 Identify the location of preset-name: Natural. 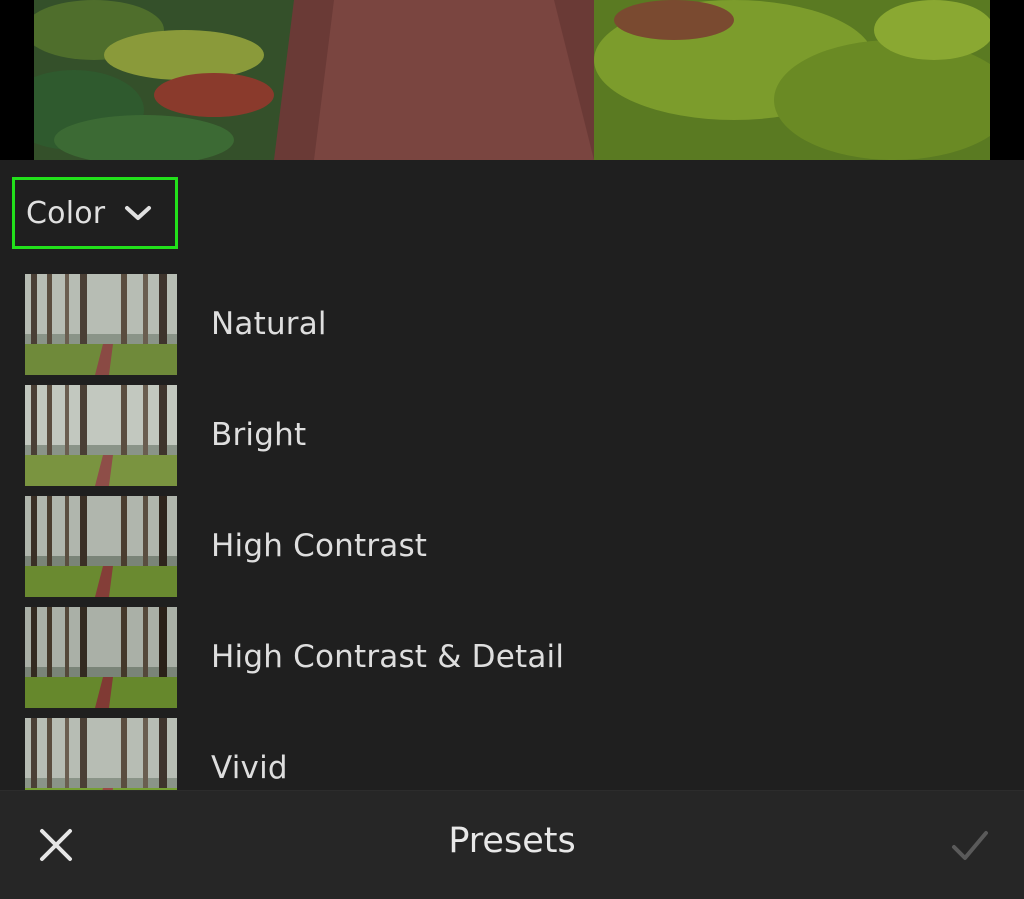
(269, 324).